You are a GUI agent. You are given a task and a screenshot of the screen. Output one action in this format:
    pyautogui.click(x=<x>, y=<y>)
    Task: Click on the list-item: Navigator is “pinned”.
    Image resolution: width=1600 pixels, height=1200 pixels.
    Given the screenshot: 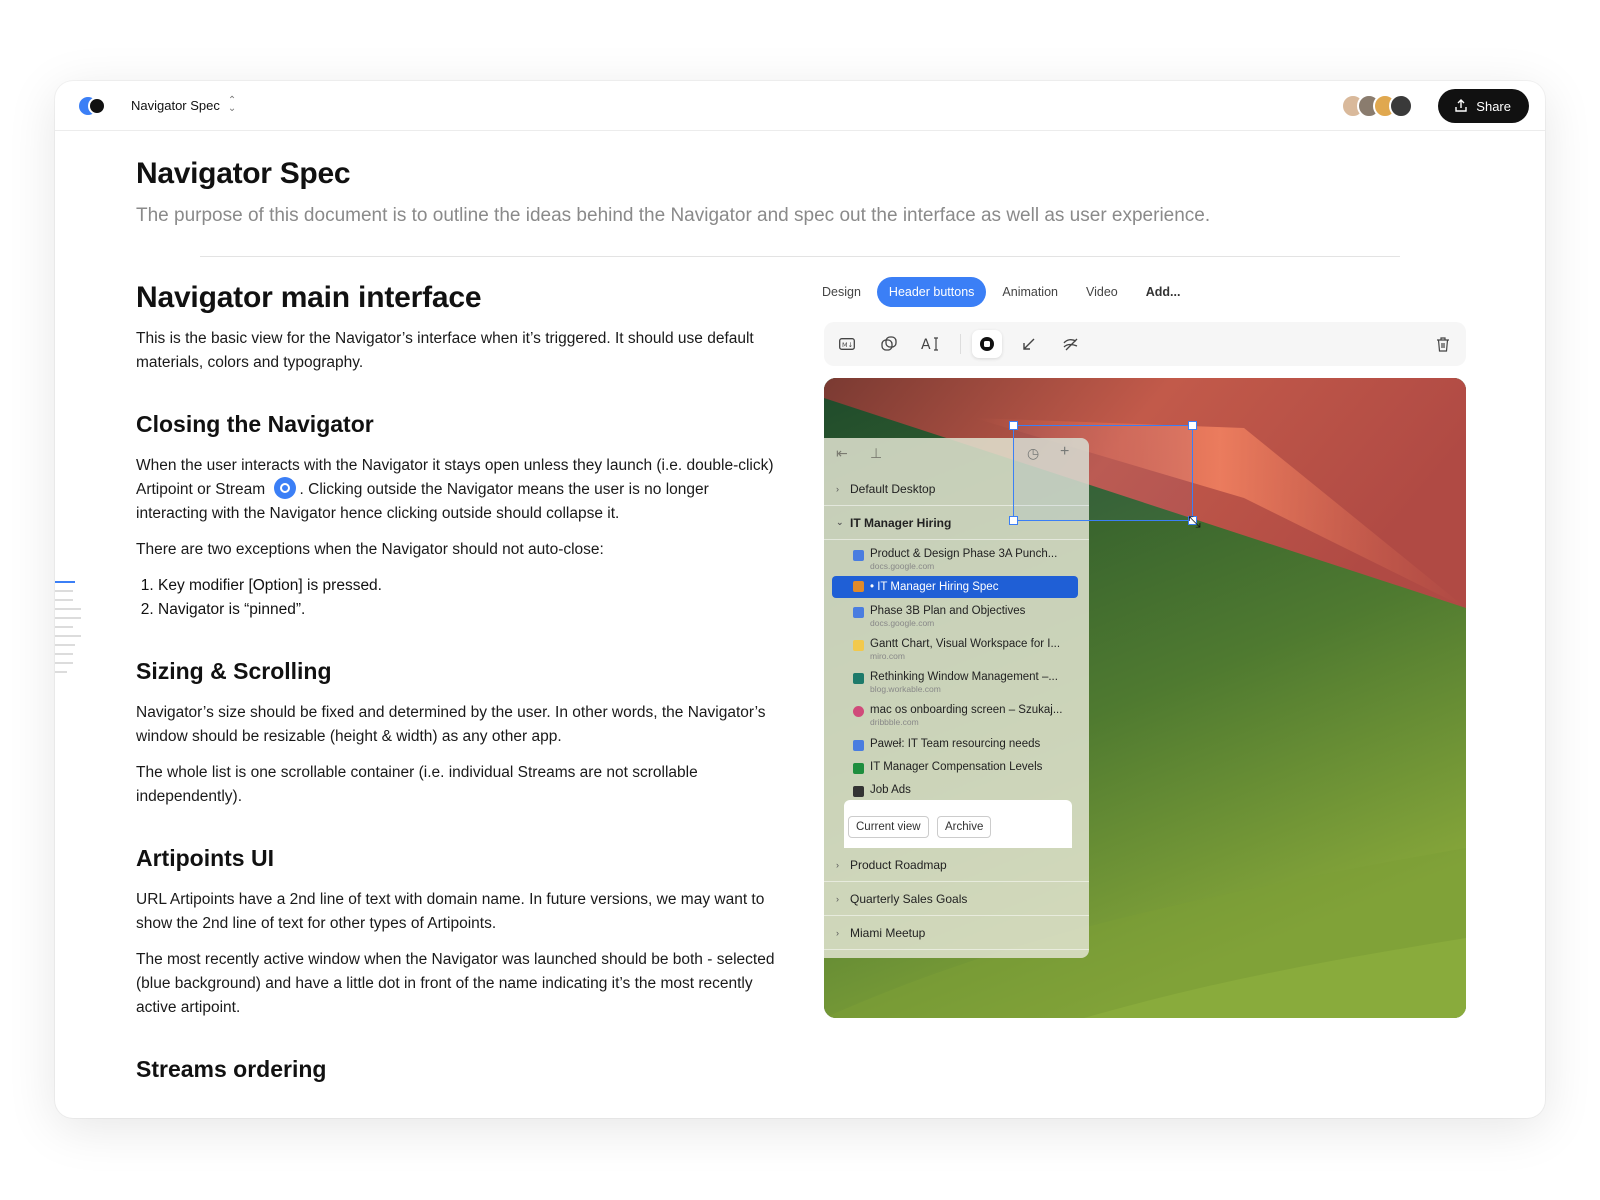 What is the action you would take?
    pyautogui.click(x=467, y=610)
    